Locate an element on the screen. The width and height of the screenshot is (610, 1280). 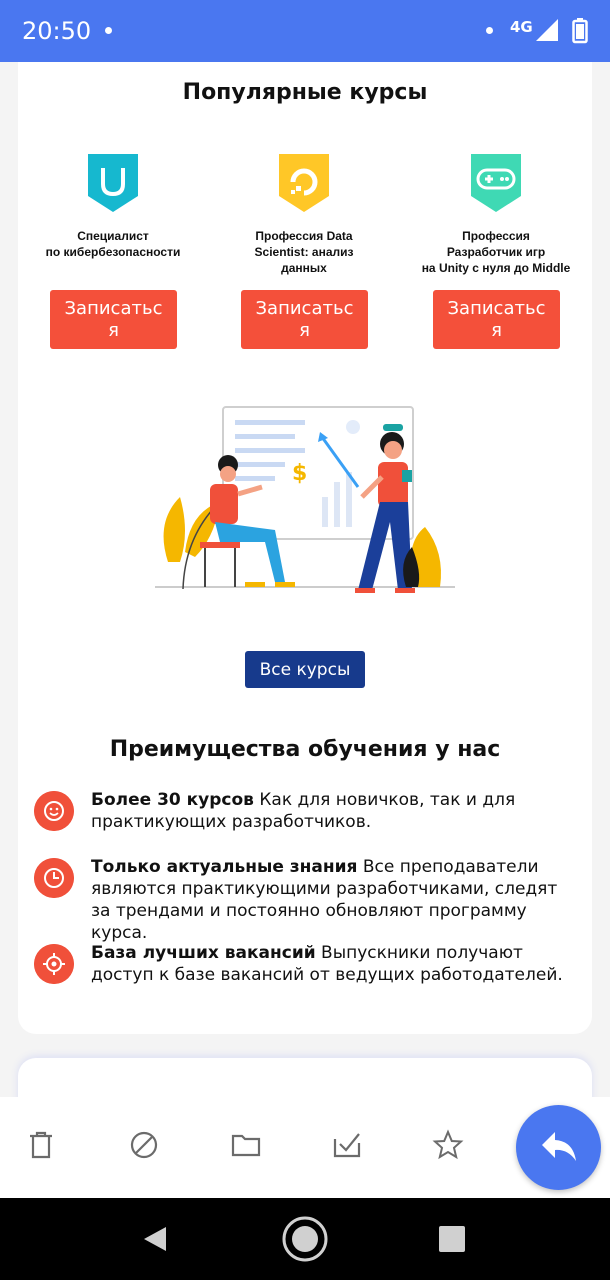
next-content-card is located at coordinates (305, 1077).